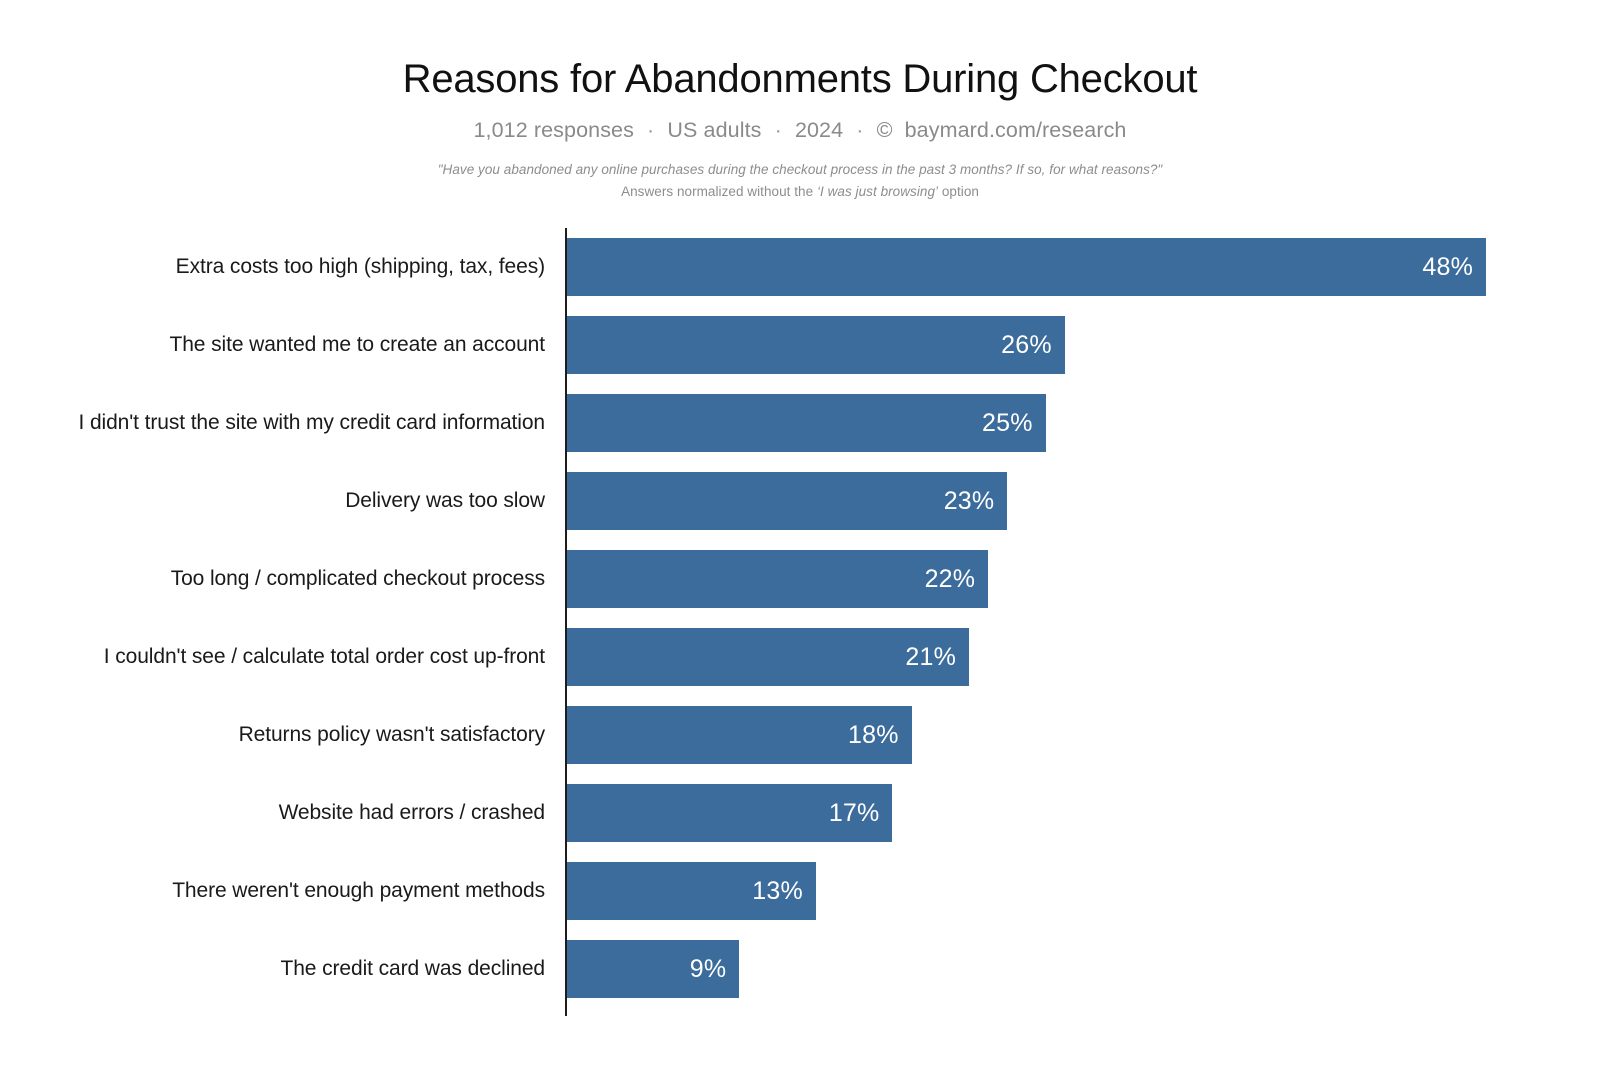  I want to click on subtitle-source: baymard.com/research, so click(1015, 130).